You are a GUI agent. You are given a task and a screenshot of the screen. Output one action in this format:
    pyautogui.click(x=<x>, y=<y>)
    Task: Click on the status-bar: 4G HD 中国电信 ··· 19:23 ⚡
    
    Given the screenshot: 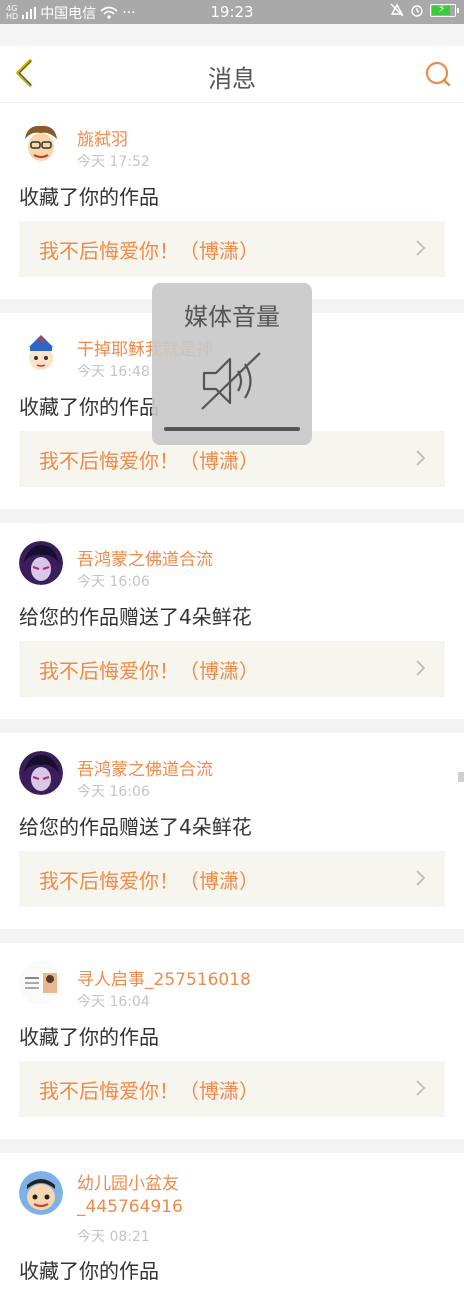 What is the action you would take?
    pyautogui.click(x=232, y=12)
    